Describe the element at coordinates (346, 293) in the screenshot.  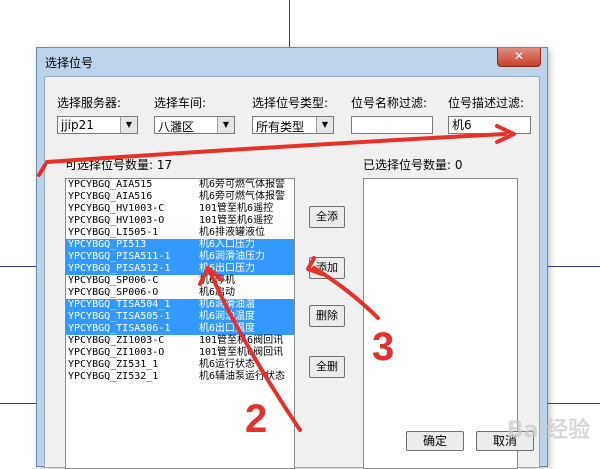
I see `annotation-arrow-add` at that location.